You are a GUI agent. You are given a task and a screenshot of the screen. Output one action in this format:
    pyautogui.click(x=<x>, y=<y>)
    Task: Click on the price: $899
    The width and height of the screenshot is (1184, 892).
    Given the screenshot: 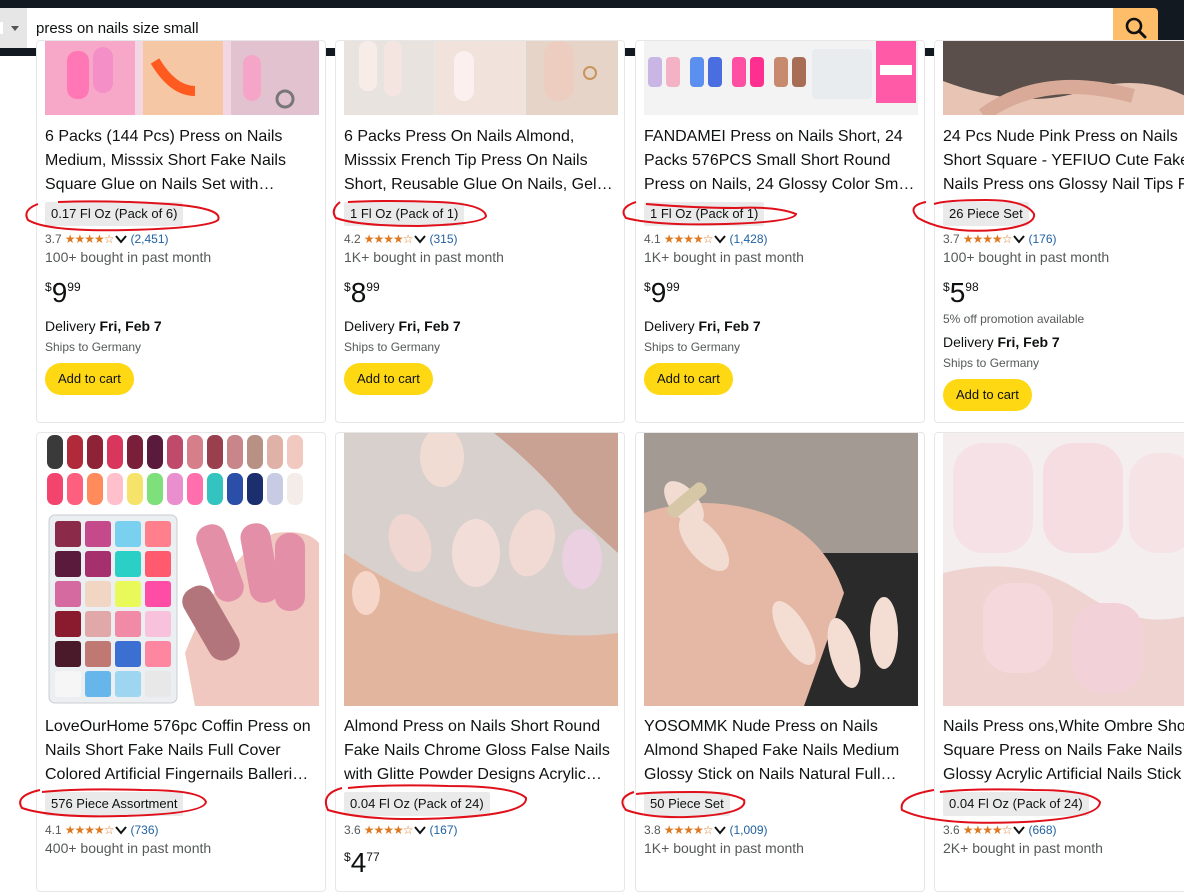 What is the action you would take?
    pyautogui.click(x=362, y=293)
    